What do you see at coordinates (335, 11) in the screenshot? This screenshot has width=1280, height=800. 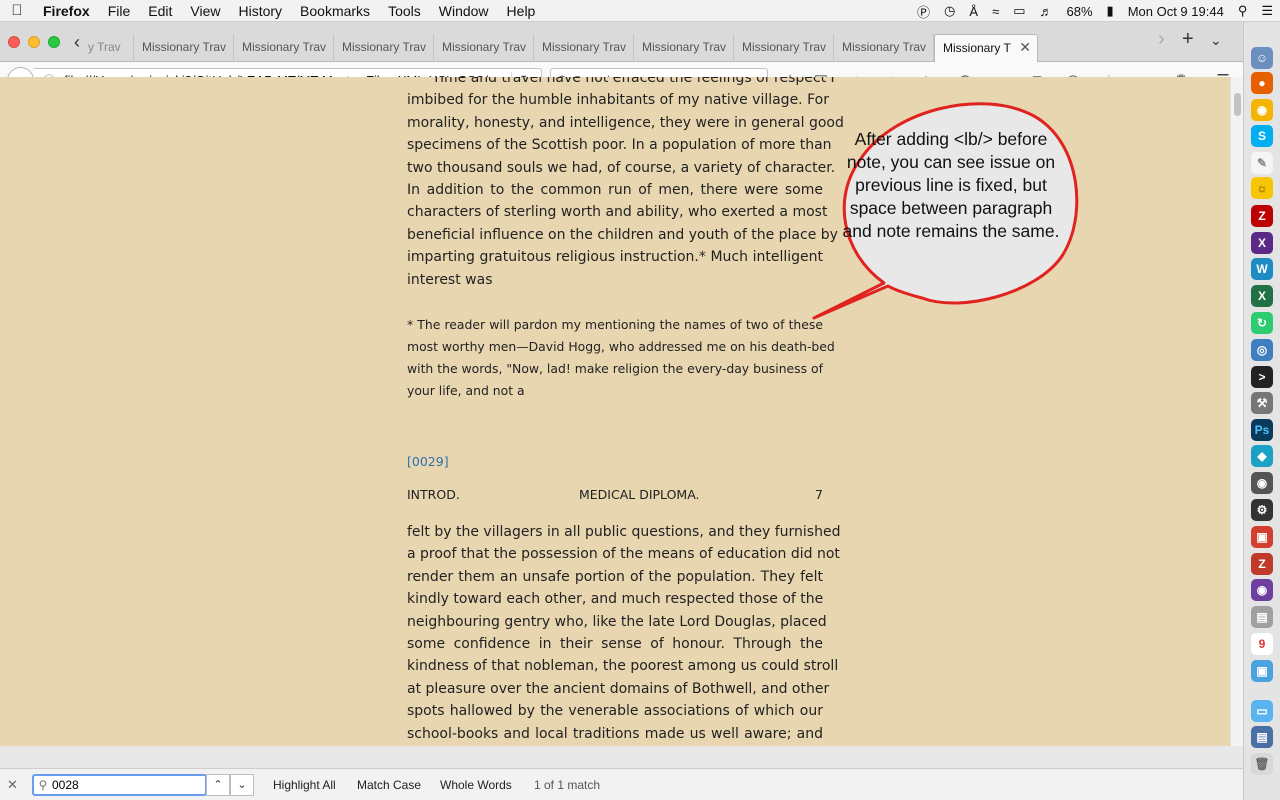 I see `menu-bookmarks: Bookmarks` at bounding box center [335, 11].